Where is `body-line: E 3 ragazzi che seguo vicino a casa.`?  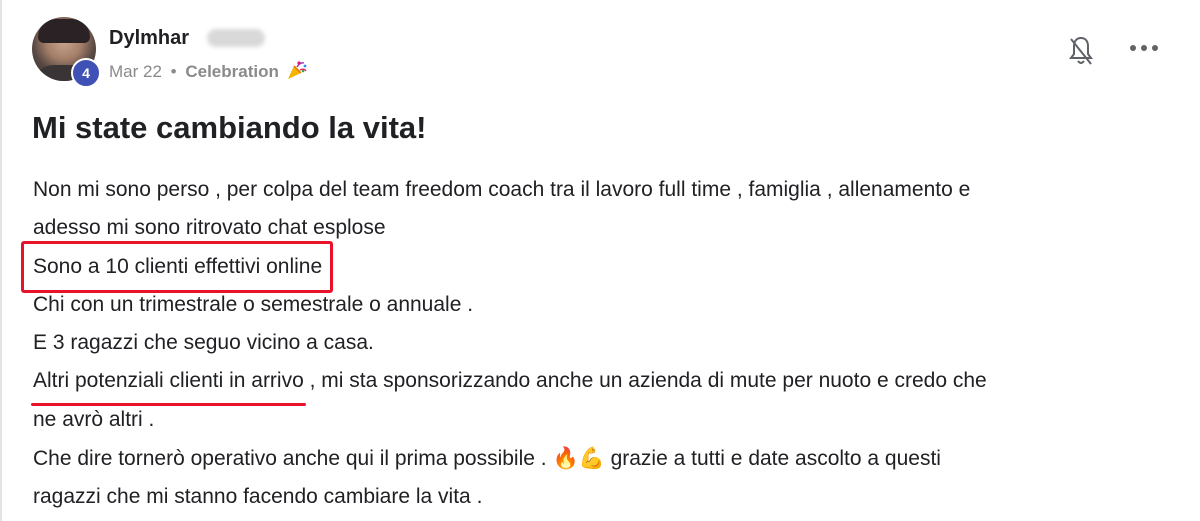
body-line: E 3 ragazzi che seguo vicino a casa. is located at coordinates (203, 343).